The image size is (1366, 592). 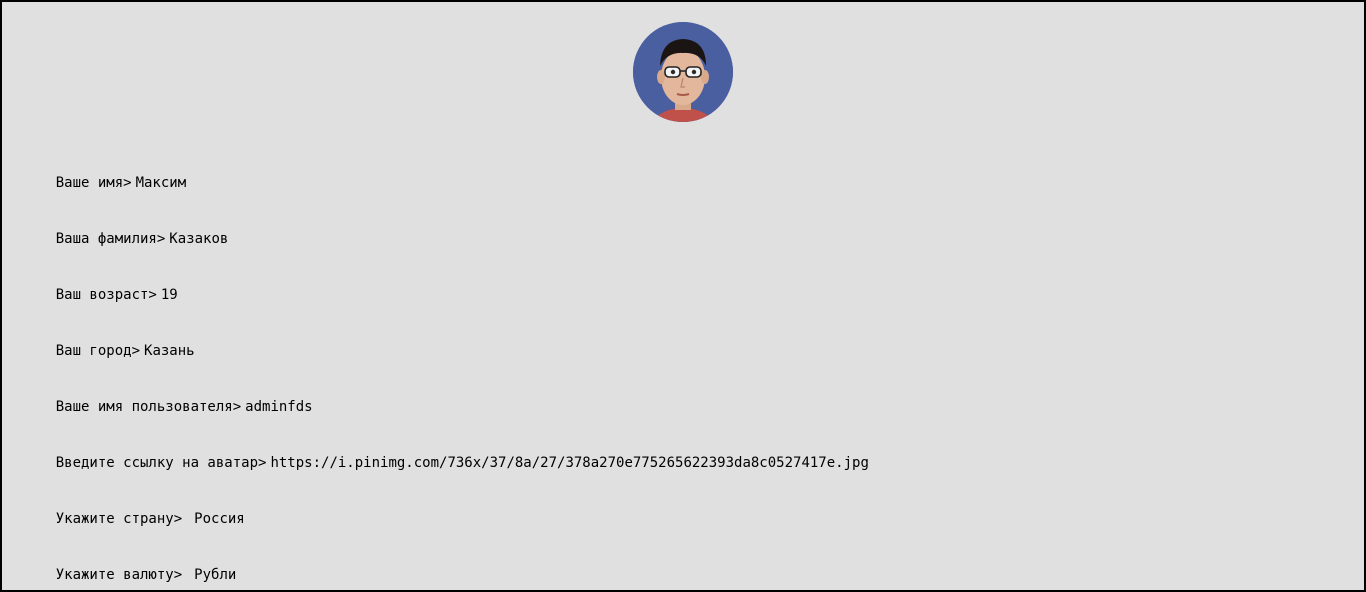 I want to click on field-value: 19, so click(x=169, y=295).